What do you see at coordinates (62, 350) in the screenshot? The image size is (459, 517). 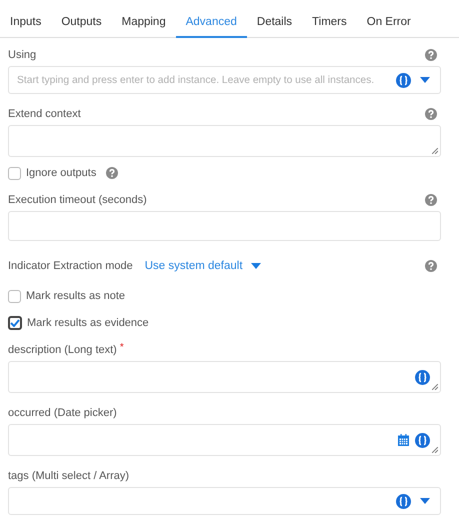 I see `field-label: description (Long text)` at bounding box center [62, 350].